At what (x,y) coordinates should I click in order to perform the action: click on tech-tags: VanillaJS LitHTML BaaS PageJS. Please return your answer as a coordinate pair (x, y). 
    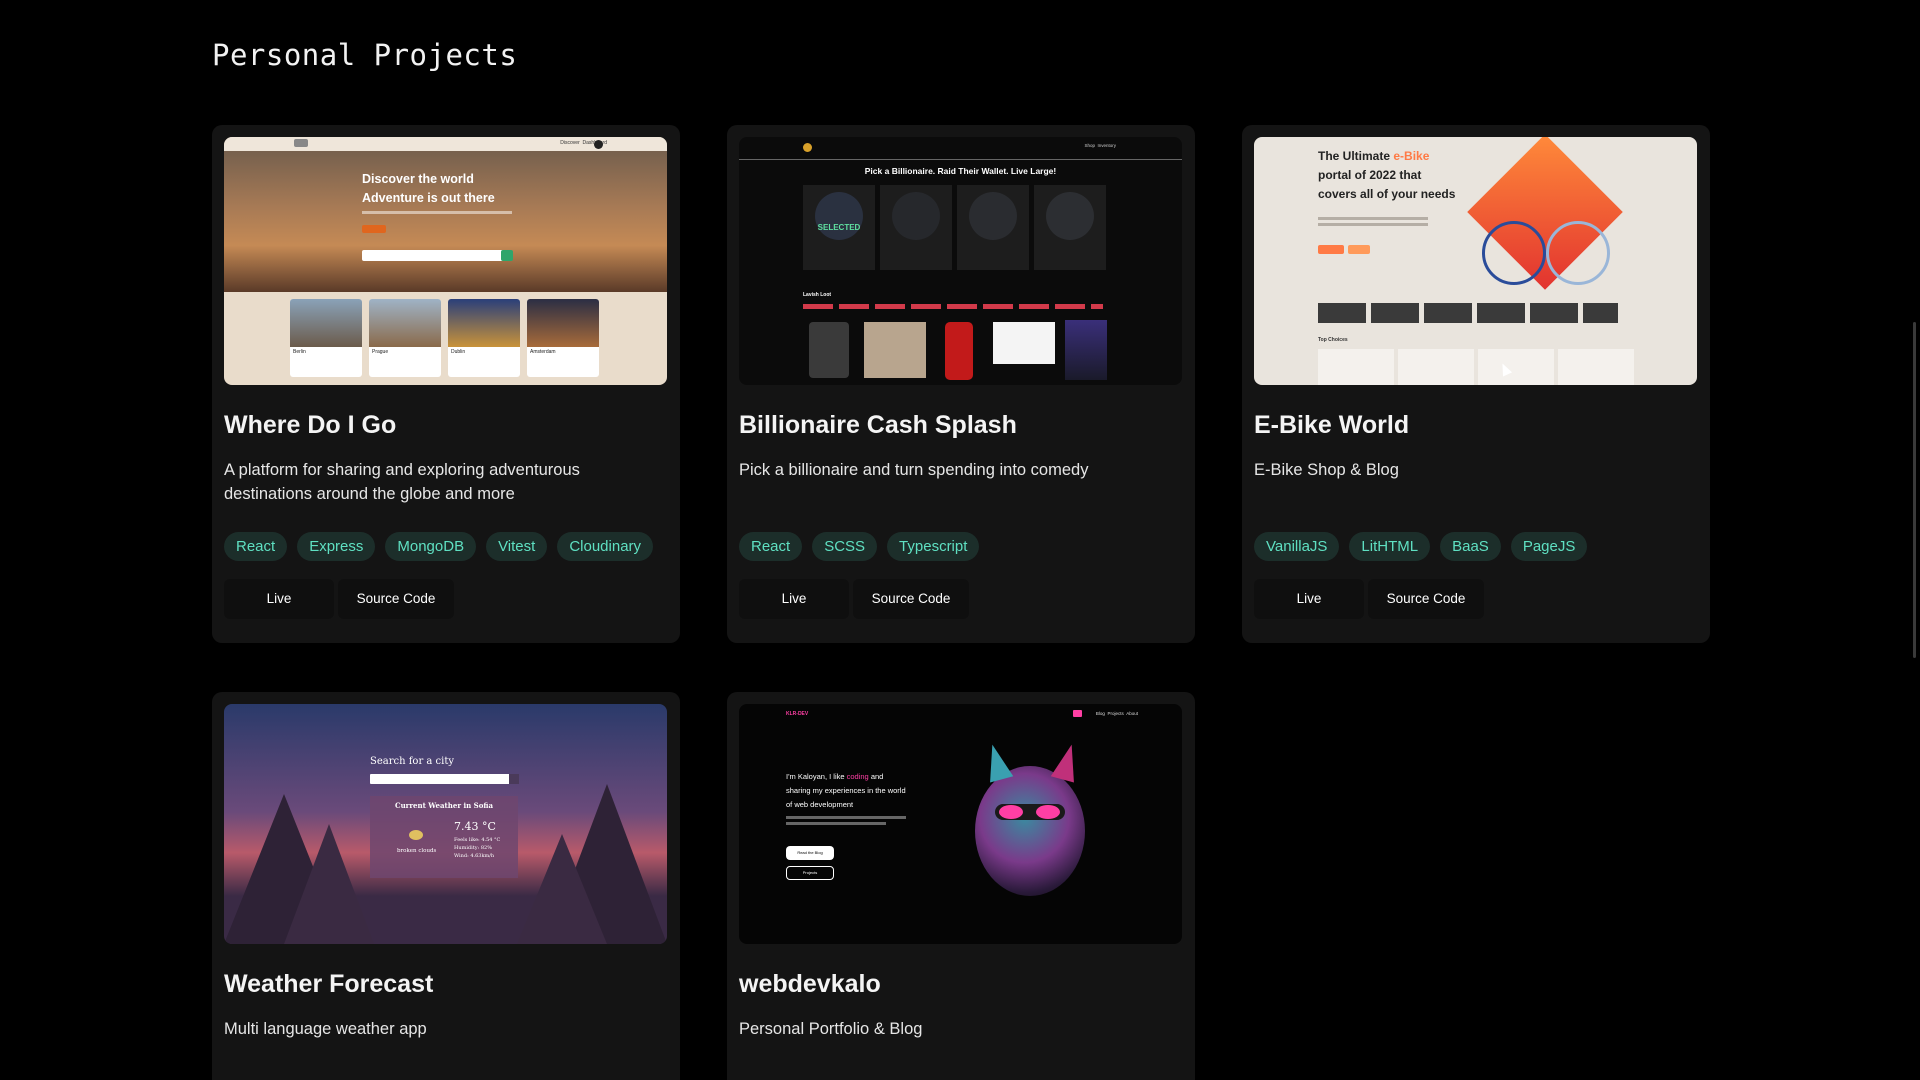
    Looking at the image, I should click on (1476, 546).